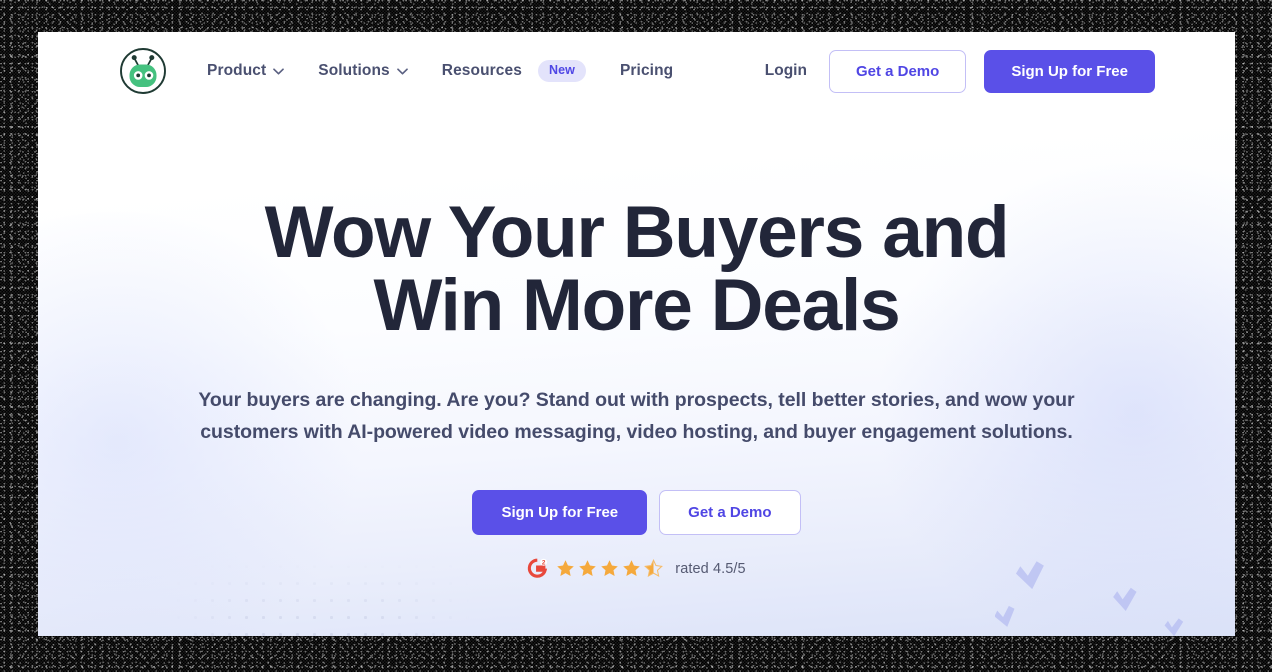  I want to click on nav-item-solutions: Solutions, so click(363, 71).